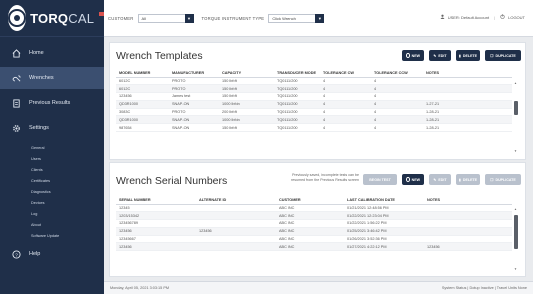  Describe the element at coordinates (467, 104) in the screenshot. I see `table-cell: 1-27-21` at that location.